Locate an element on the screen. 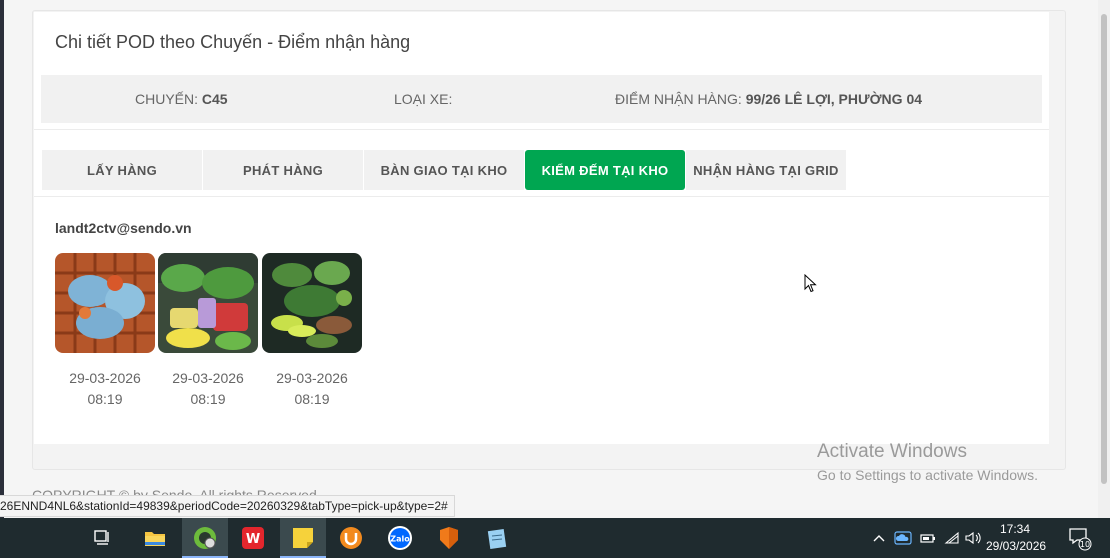 The image size is (1110, 558). zalo-icon: Zalo is located at coordinates (400, 538).